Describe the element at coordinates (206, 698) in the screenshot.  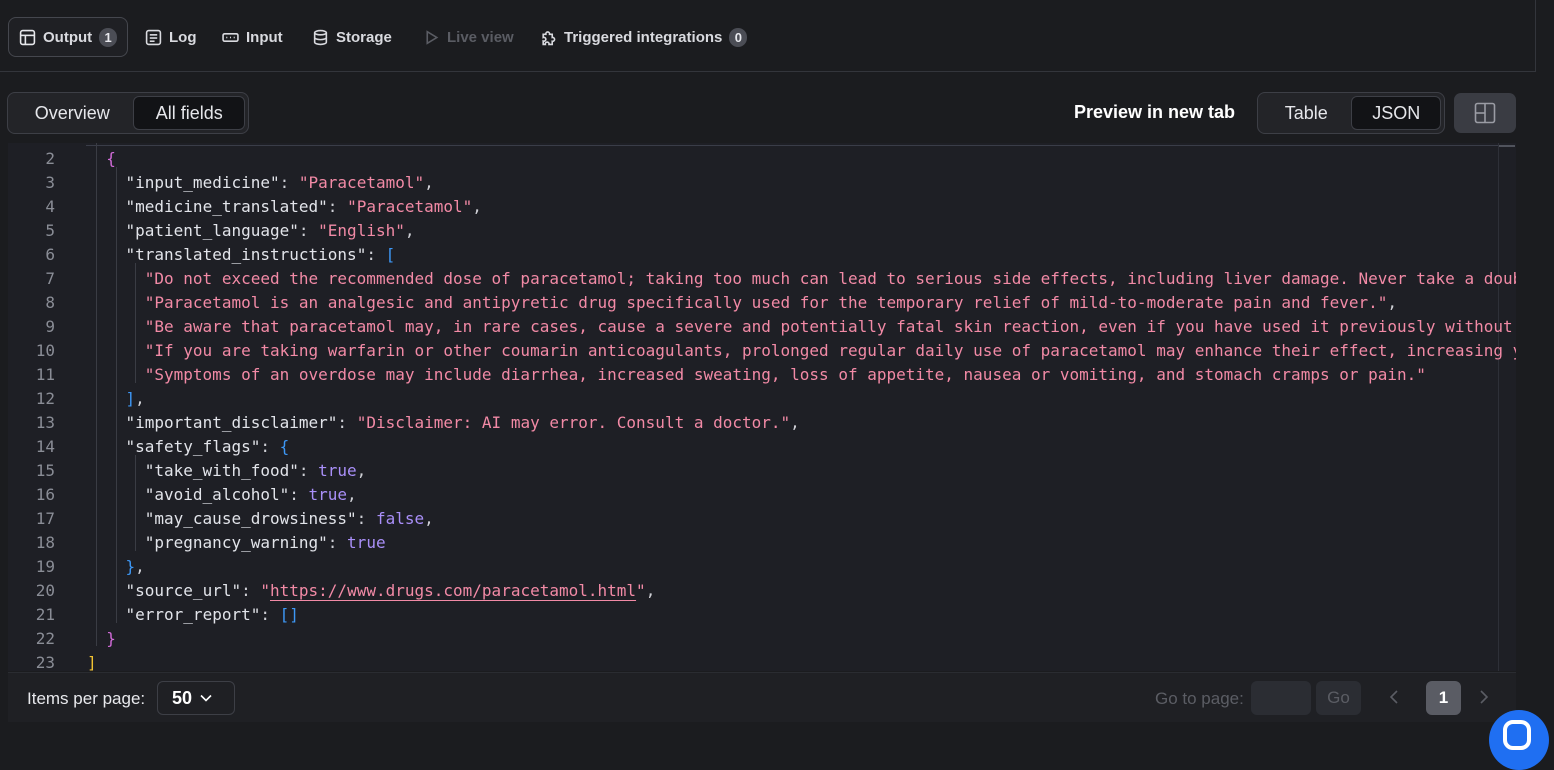
I see `chevron-down-icon` at that location.